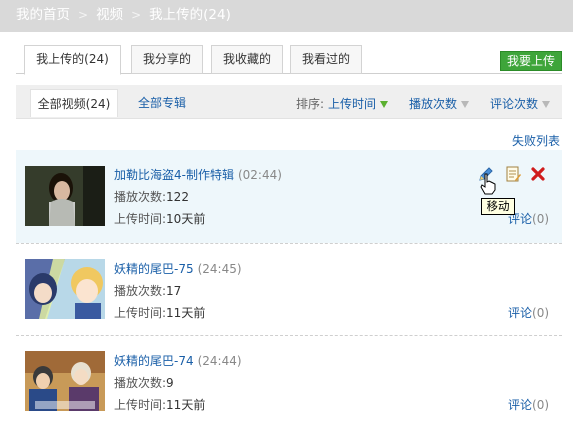  Describe the element at coordinates (538, 174) in the screenshot. I see `delete-icon` at that location.